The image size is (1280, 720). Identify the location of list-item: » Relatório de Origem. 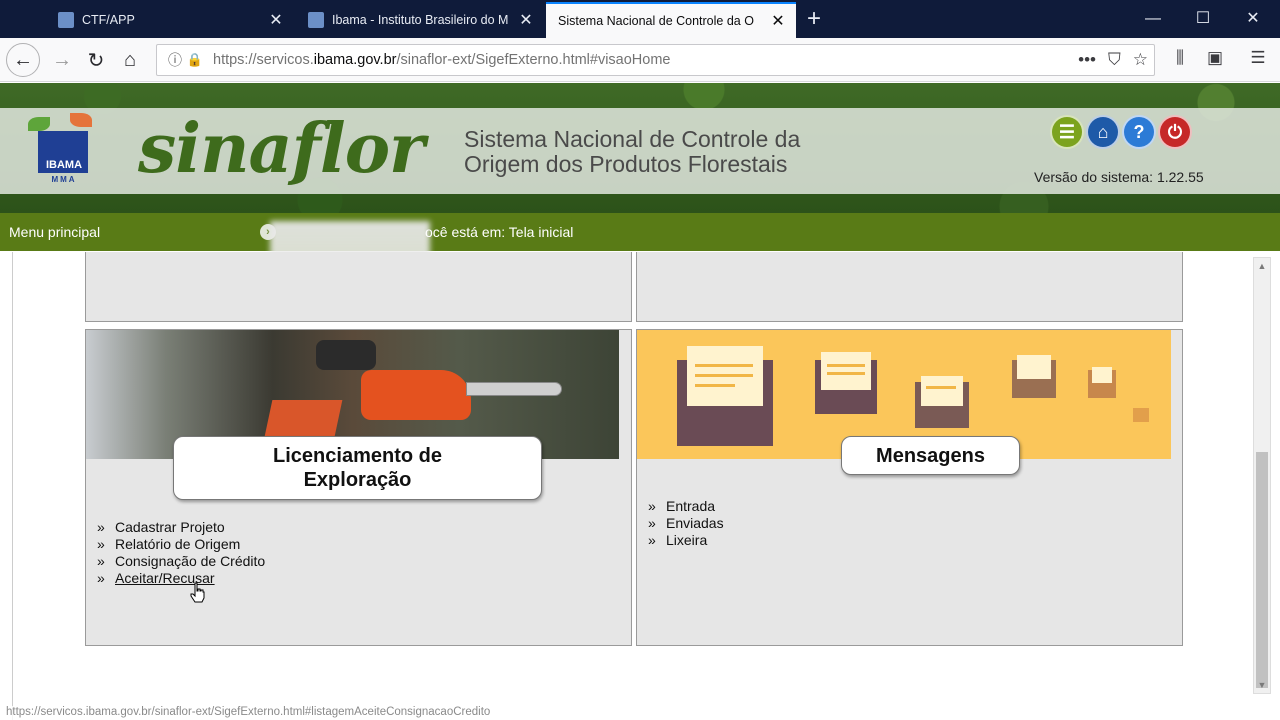
(181, 544).